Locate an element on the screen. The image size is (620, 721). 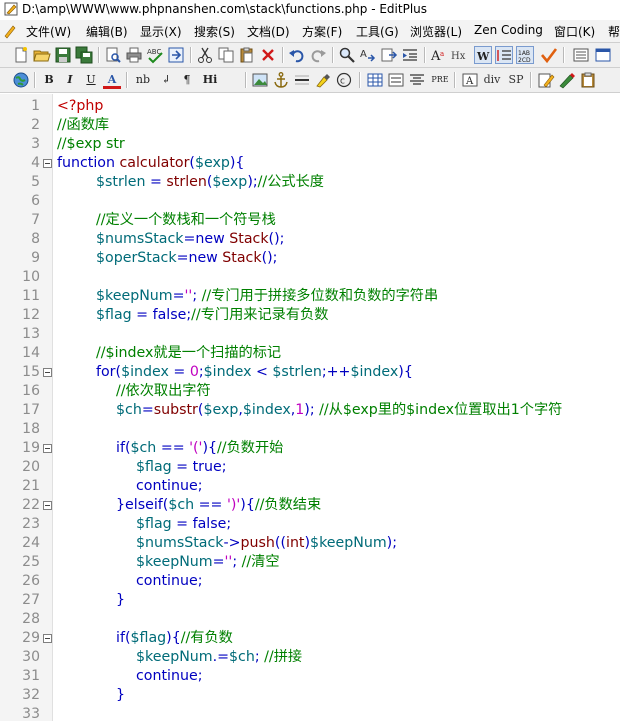
clipboard-icon is located at coordinates (588, 80).